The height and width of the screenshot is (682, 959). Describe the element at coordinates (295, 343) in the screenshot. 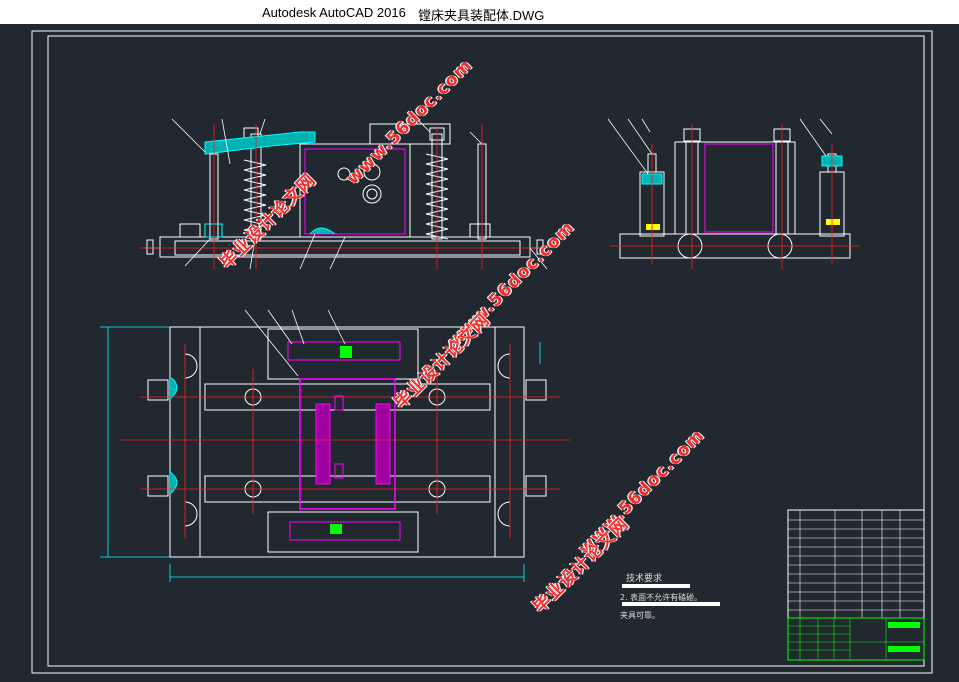

I see `top-leaders` at that location.